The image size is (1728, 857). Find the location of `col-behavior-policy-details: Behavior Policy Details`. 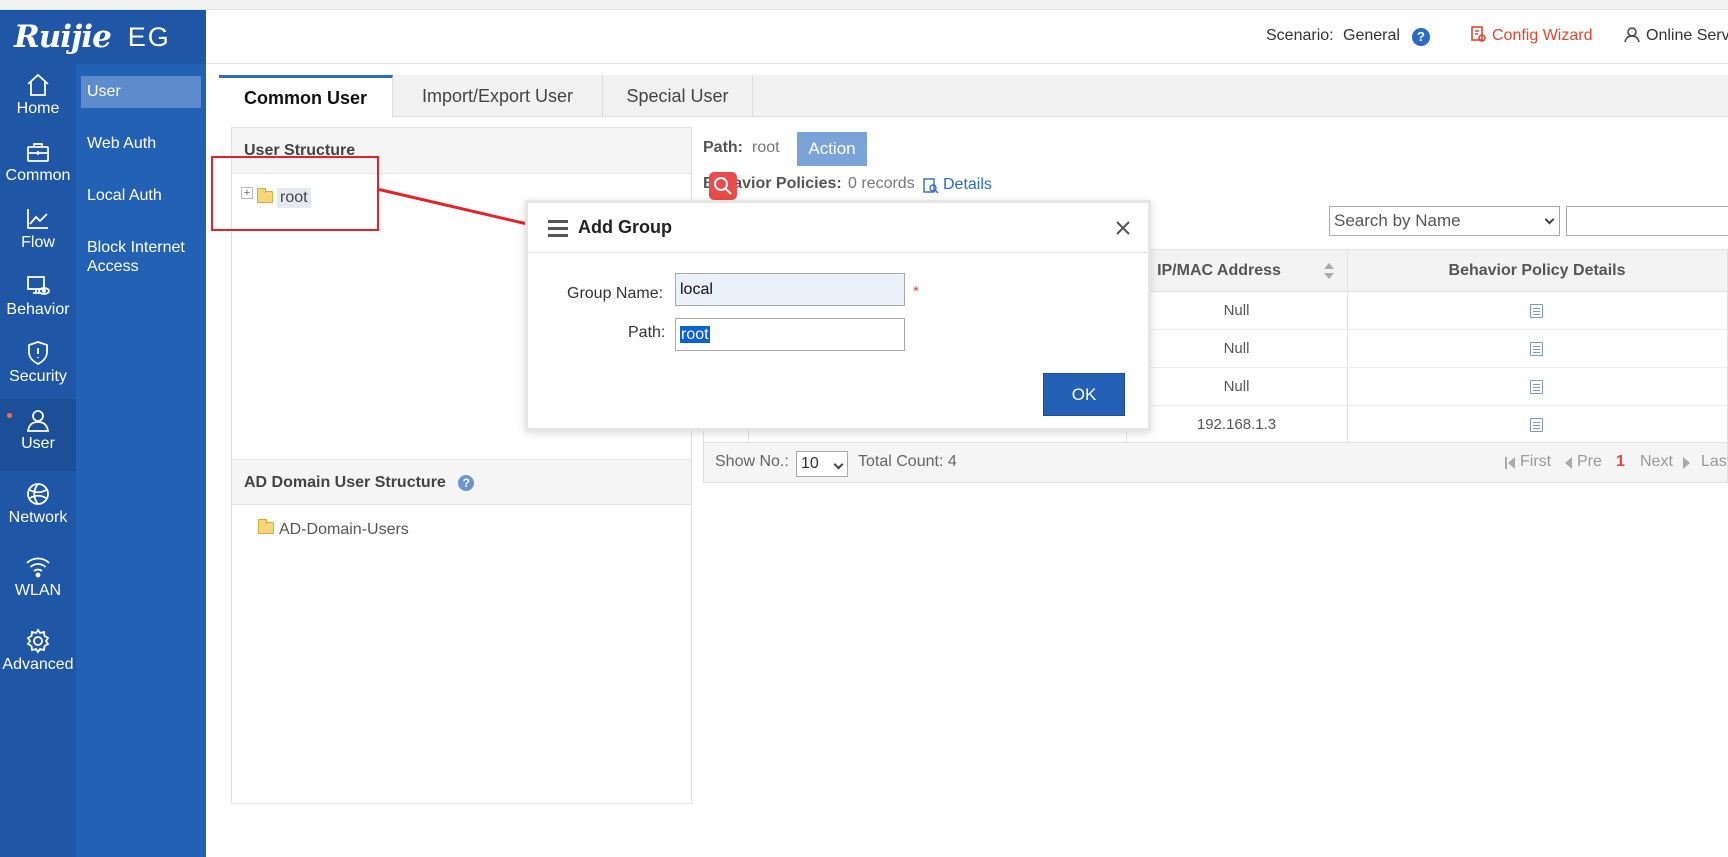

col-behavior-policy-details: Behavior Policy Details is located at coordinates (1537, 270).